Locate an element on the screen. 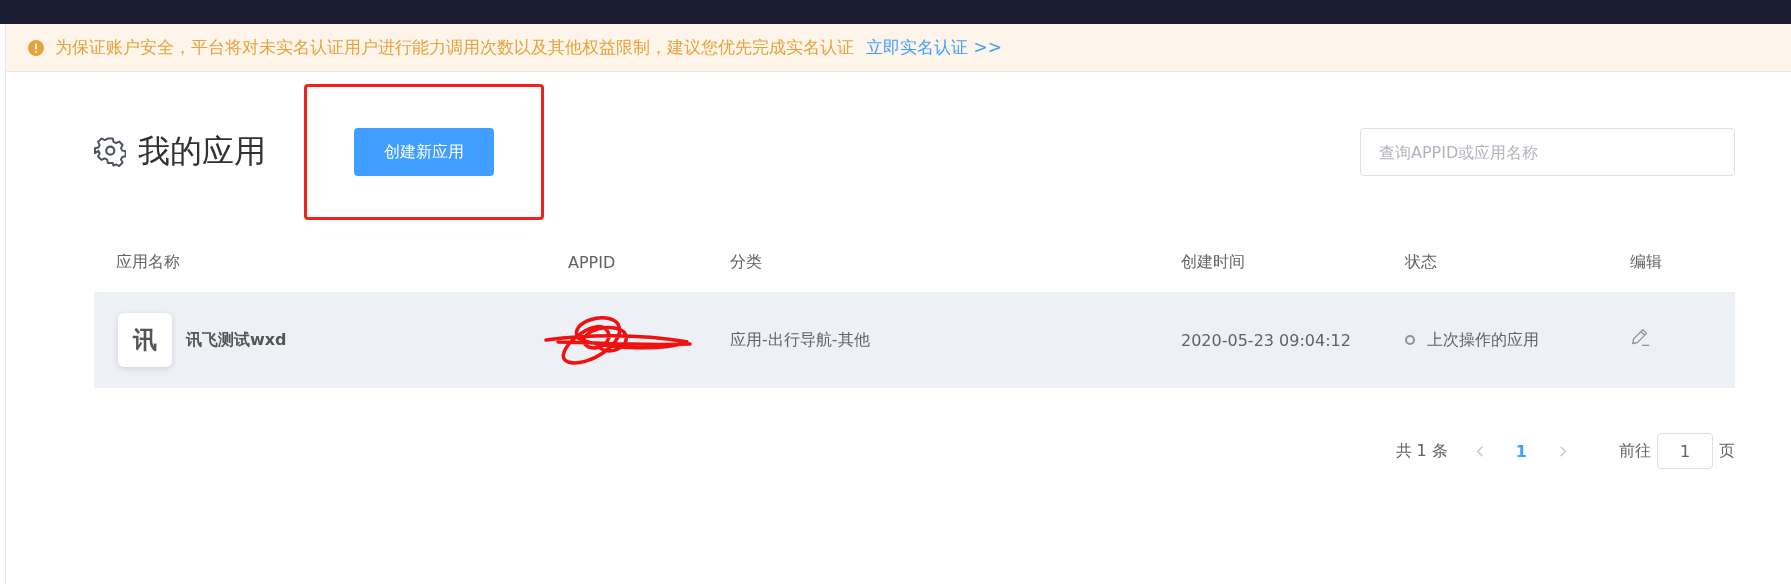 This screenshot has height=584, width=1791. page-title: 我的应用 is located at coordinates (202, 151).